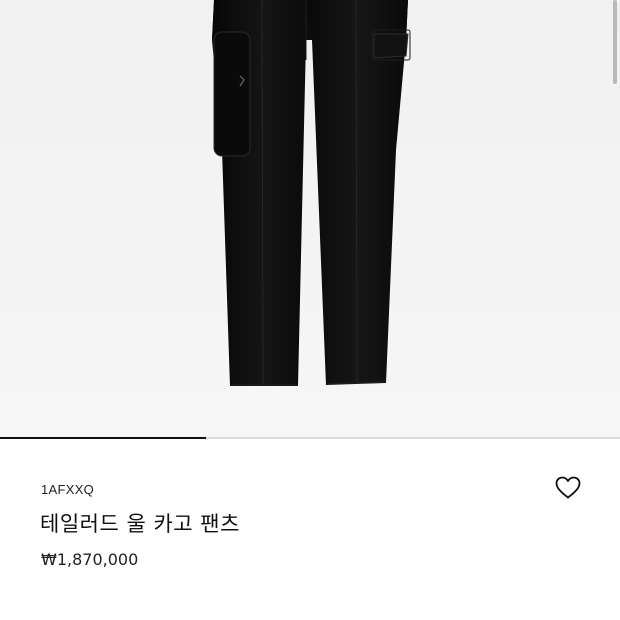 The width and height of the screenshot is (620, 620). I want to click on wishlist-button, so click(568, 490).